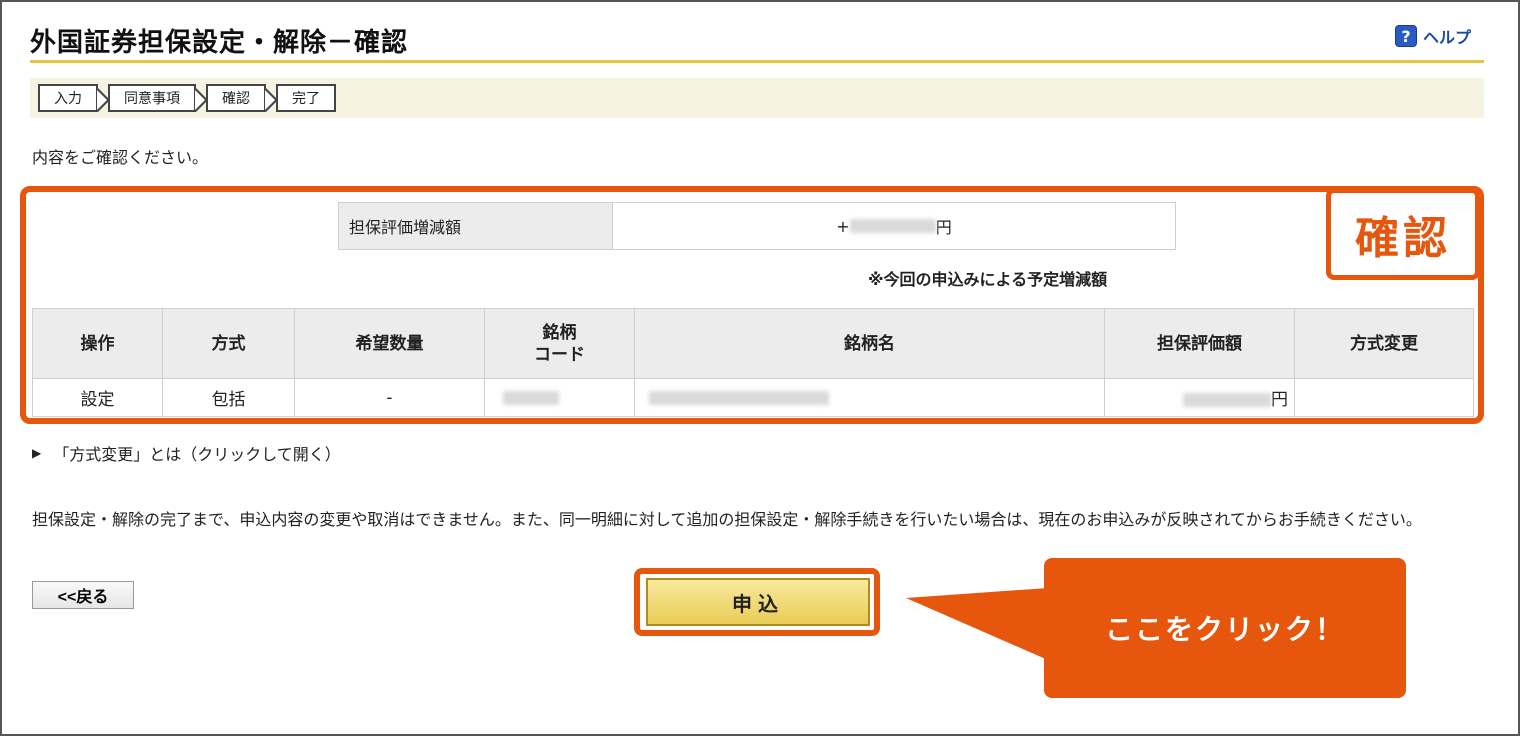 The image size is (1520, 736). What do you see at coordinates (977, 624) in the screenshot?
I see `callout-pointer-shape` at bounding box center [977, 624].